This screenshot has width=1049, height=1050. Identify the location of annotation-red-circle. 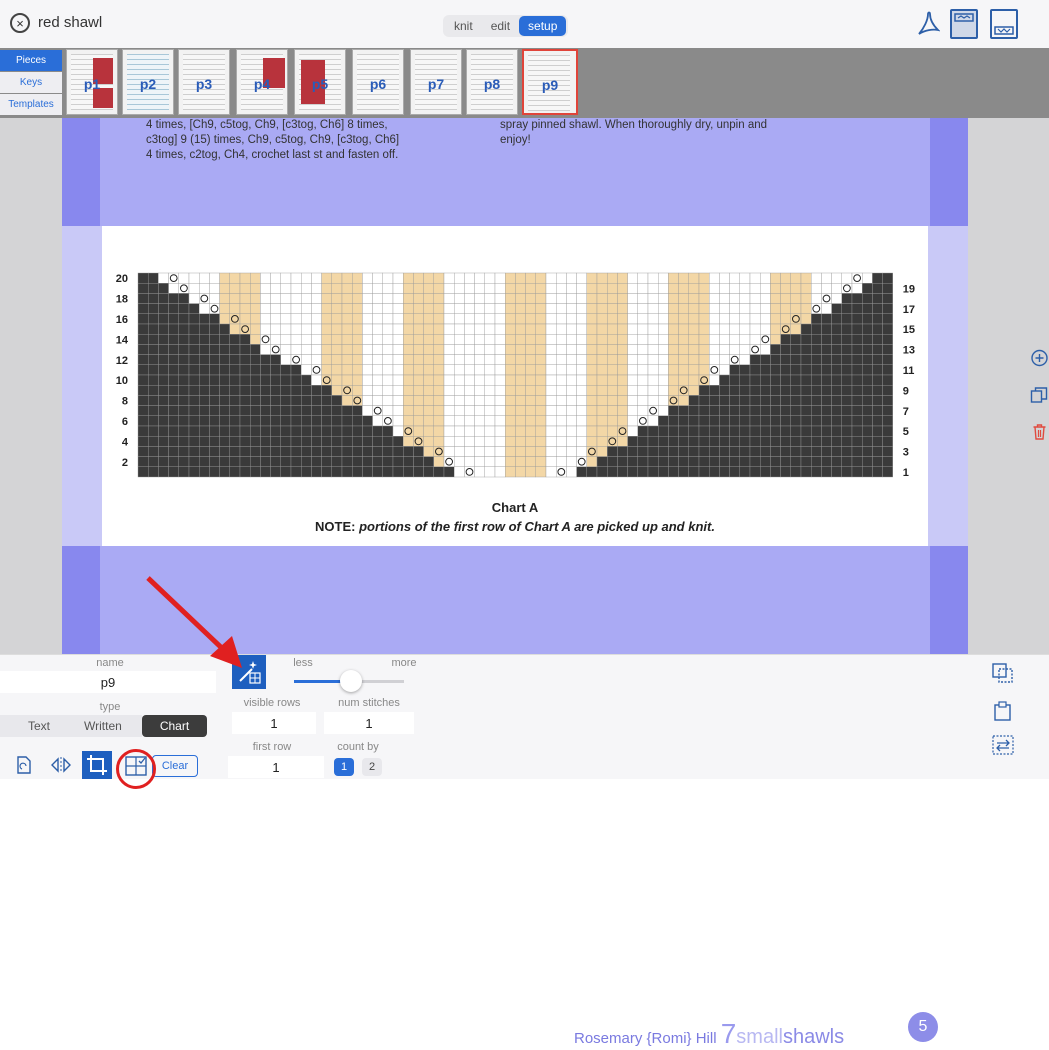
(136, 769).